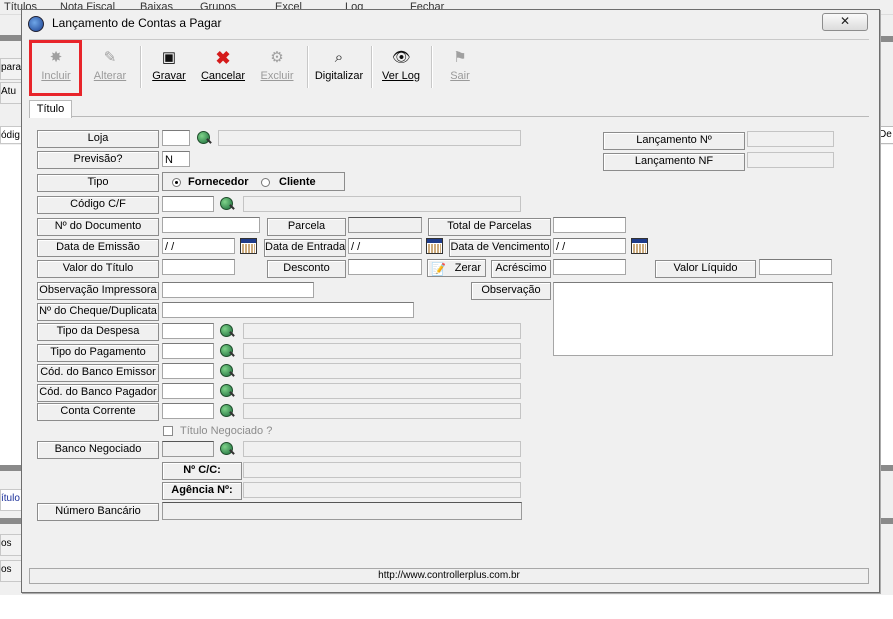  What do you see at coordinates (674, 141) in the screenshot?
I see `lancamento-n-label: Lançamento Nº` at bounding box center [674, 141].